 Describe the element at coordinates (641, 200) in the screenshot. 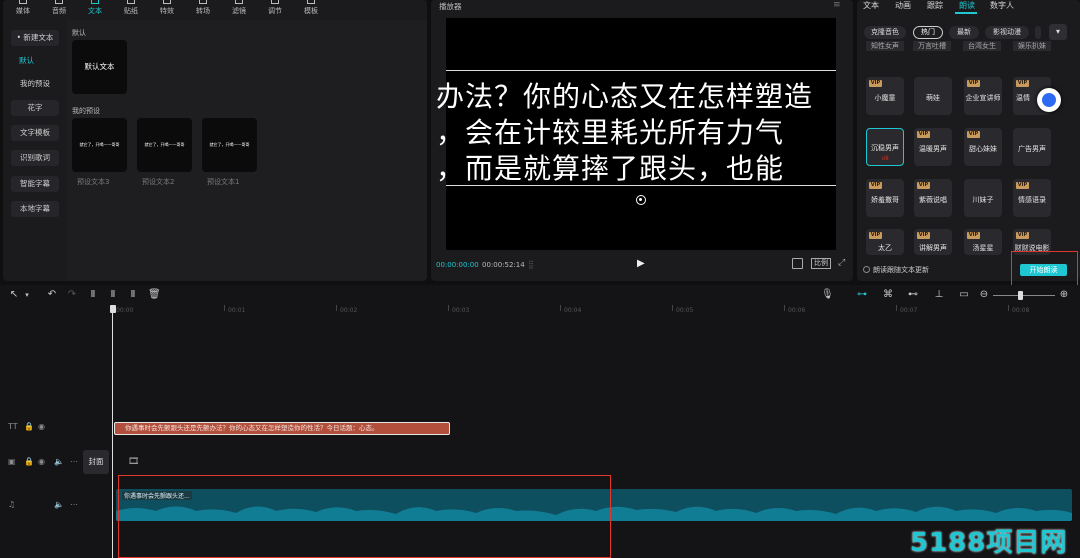

I see `rotate-handle-icon` at that location.